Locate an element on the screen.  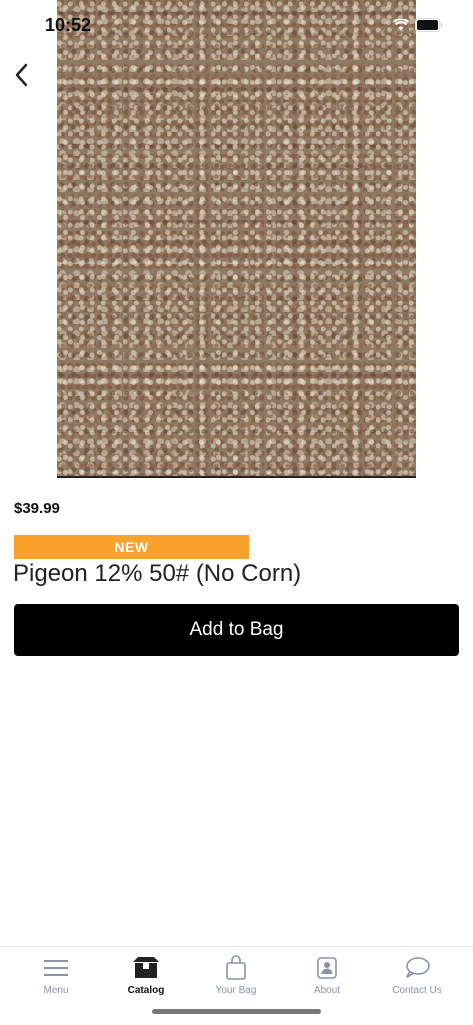
add-to-bag-button: Add to Bag is located at coordinates (236, 630).